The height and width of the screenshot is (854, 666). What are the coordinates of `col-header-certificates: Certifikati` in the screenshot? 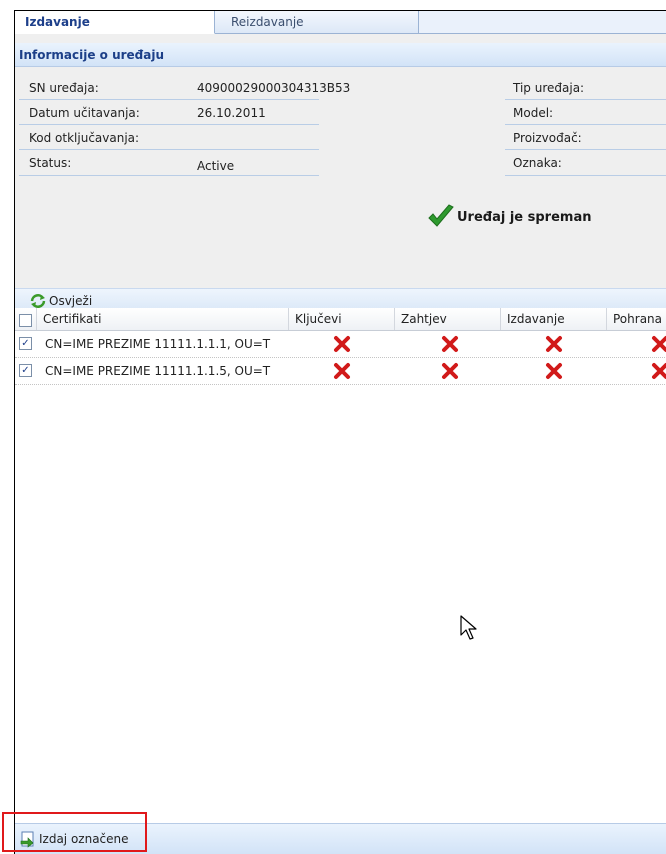 It's located at (163, 319).